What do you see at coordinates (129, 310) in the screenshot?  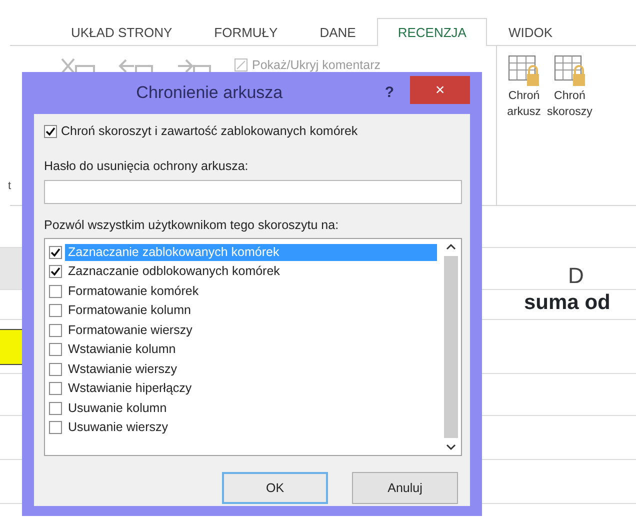 I see `list-item: Formatowanie kolumn` at bounding box center [129, 310].